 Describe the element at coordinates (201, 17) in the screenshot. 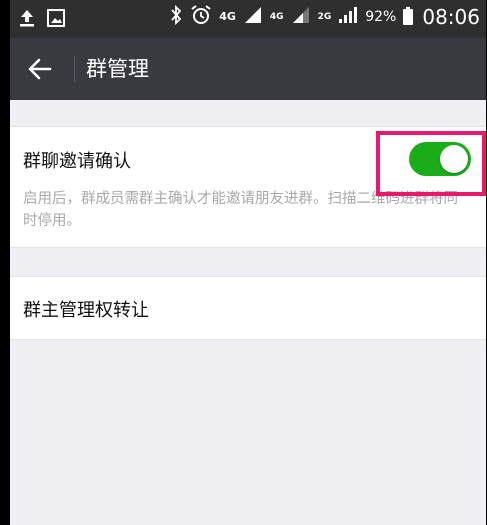

I see `alarm-icon` at that location.